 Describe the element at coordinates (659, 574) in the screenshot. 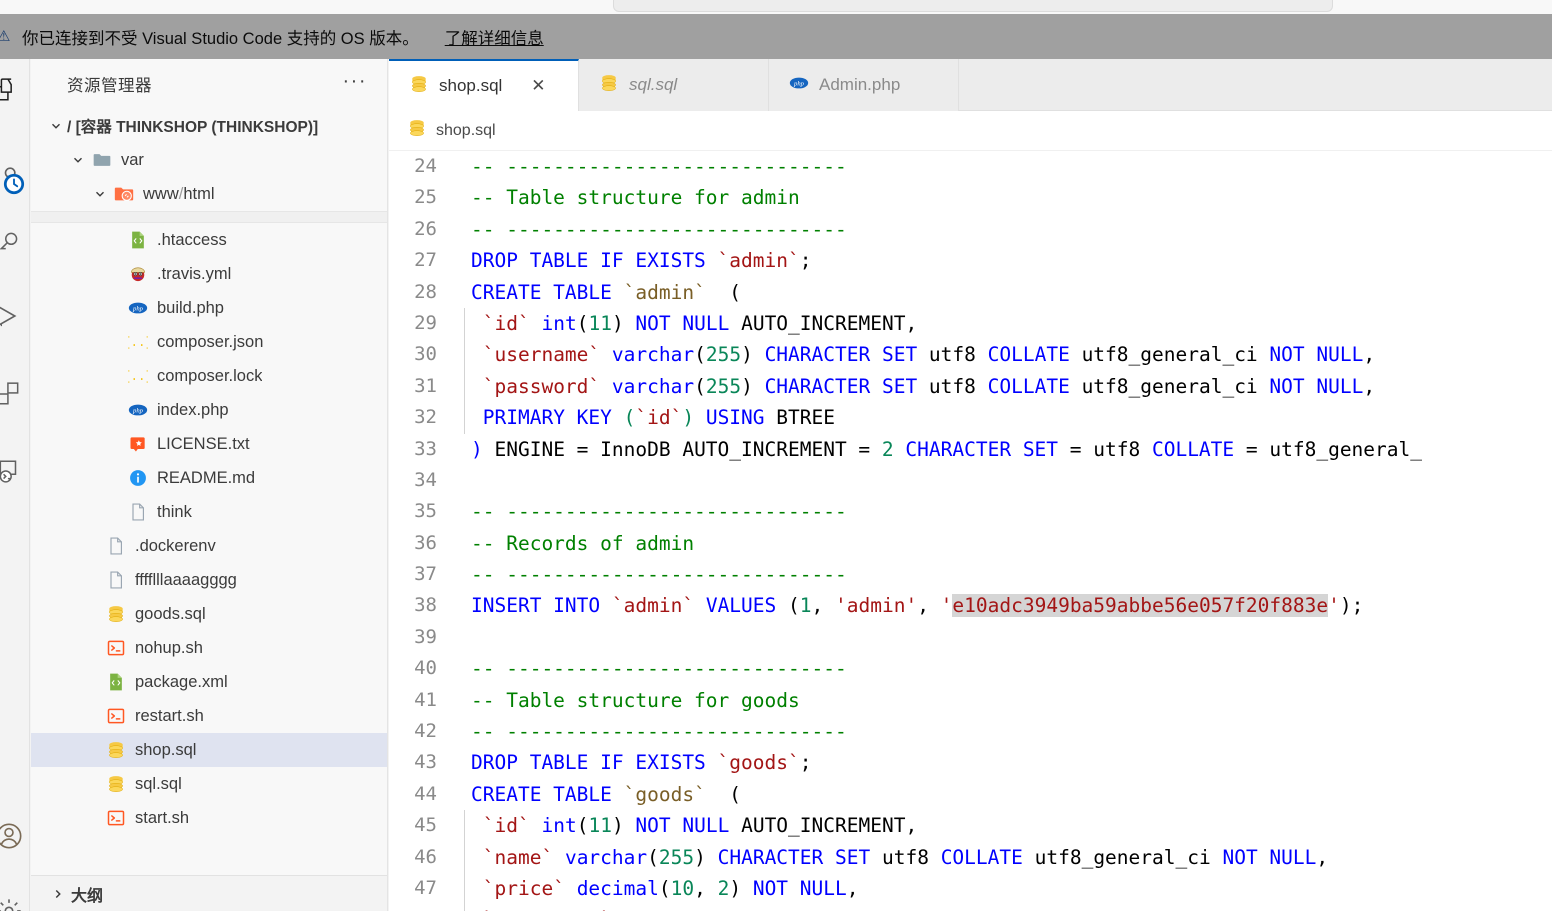

I see `code-line-text: -- -----------------------------` at that location.